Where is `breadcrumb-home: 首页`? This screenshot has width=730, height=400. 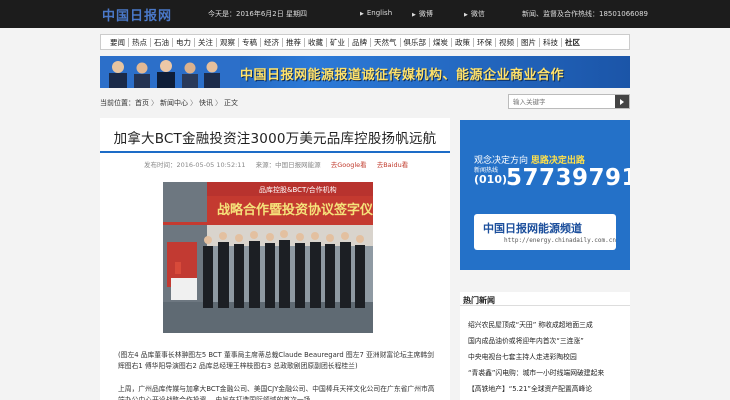 breadcrumb-home: 首页 is located at coordinates (142, 103).